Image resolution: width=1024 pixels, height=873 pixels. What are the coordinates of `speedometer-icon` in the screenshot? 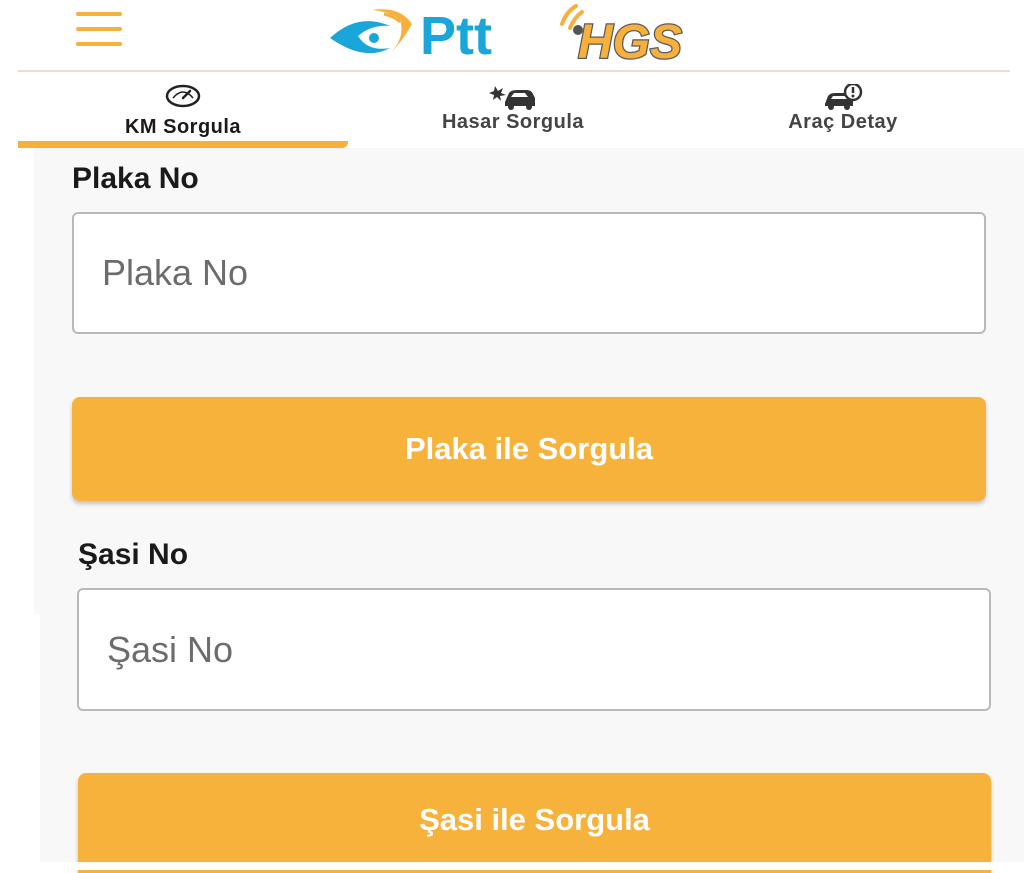 It's located at (183, 98).